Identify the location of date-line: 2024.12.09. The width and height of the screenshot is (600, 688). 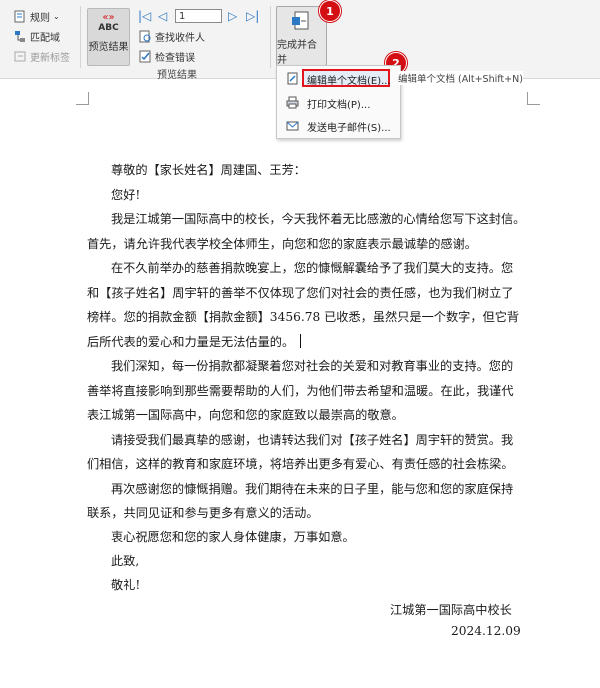
(486, 631).